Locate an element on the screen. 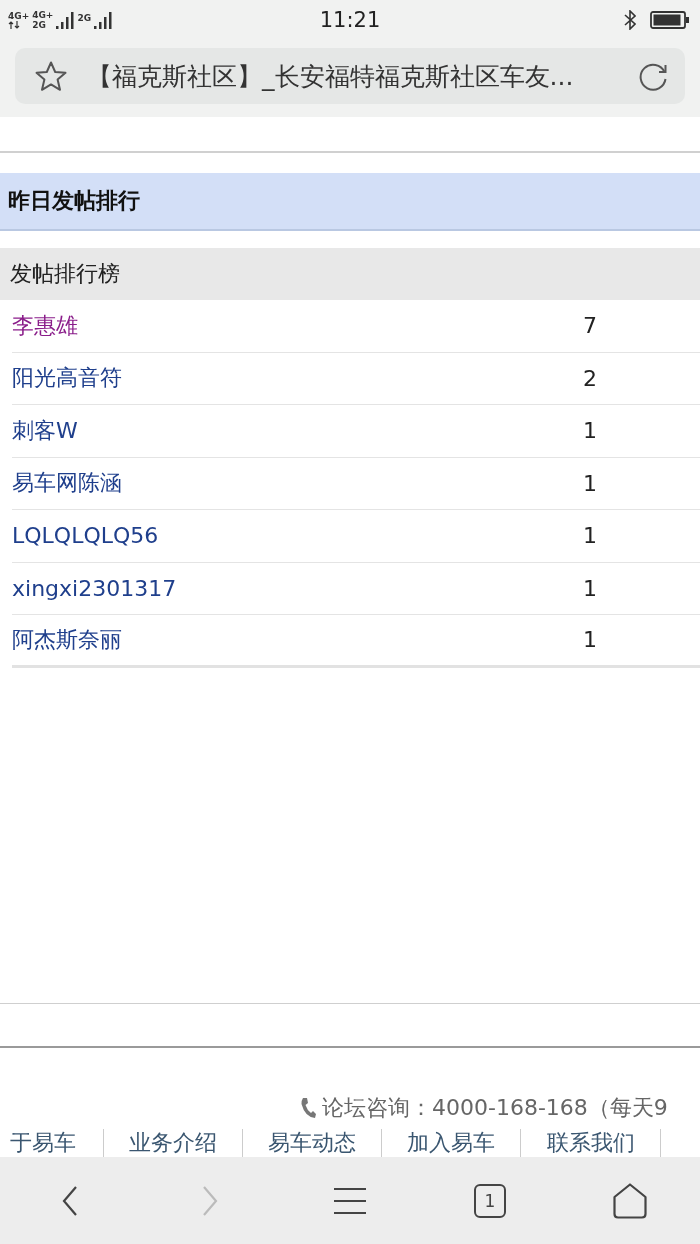 The image size is (700, 1244). data-arrows-icon is located at coordinates (14, 25).